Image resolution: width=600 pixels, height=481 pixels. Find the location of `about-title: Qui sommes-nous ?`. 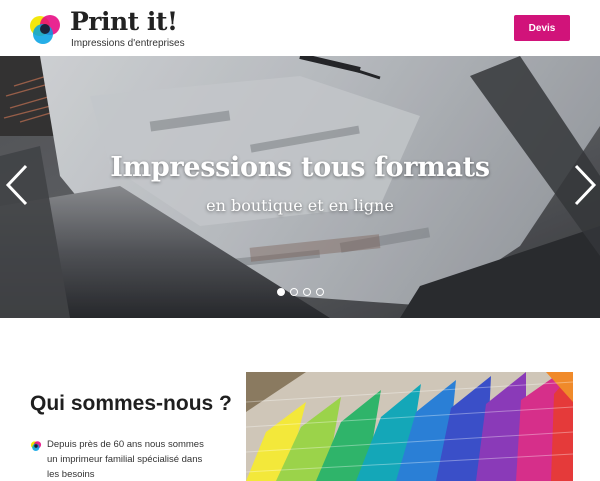

about-title: Qui sommes-nous ? is located at coordinates (131, 403).